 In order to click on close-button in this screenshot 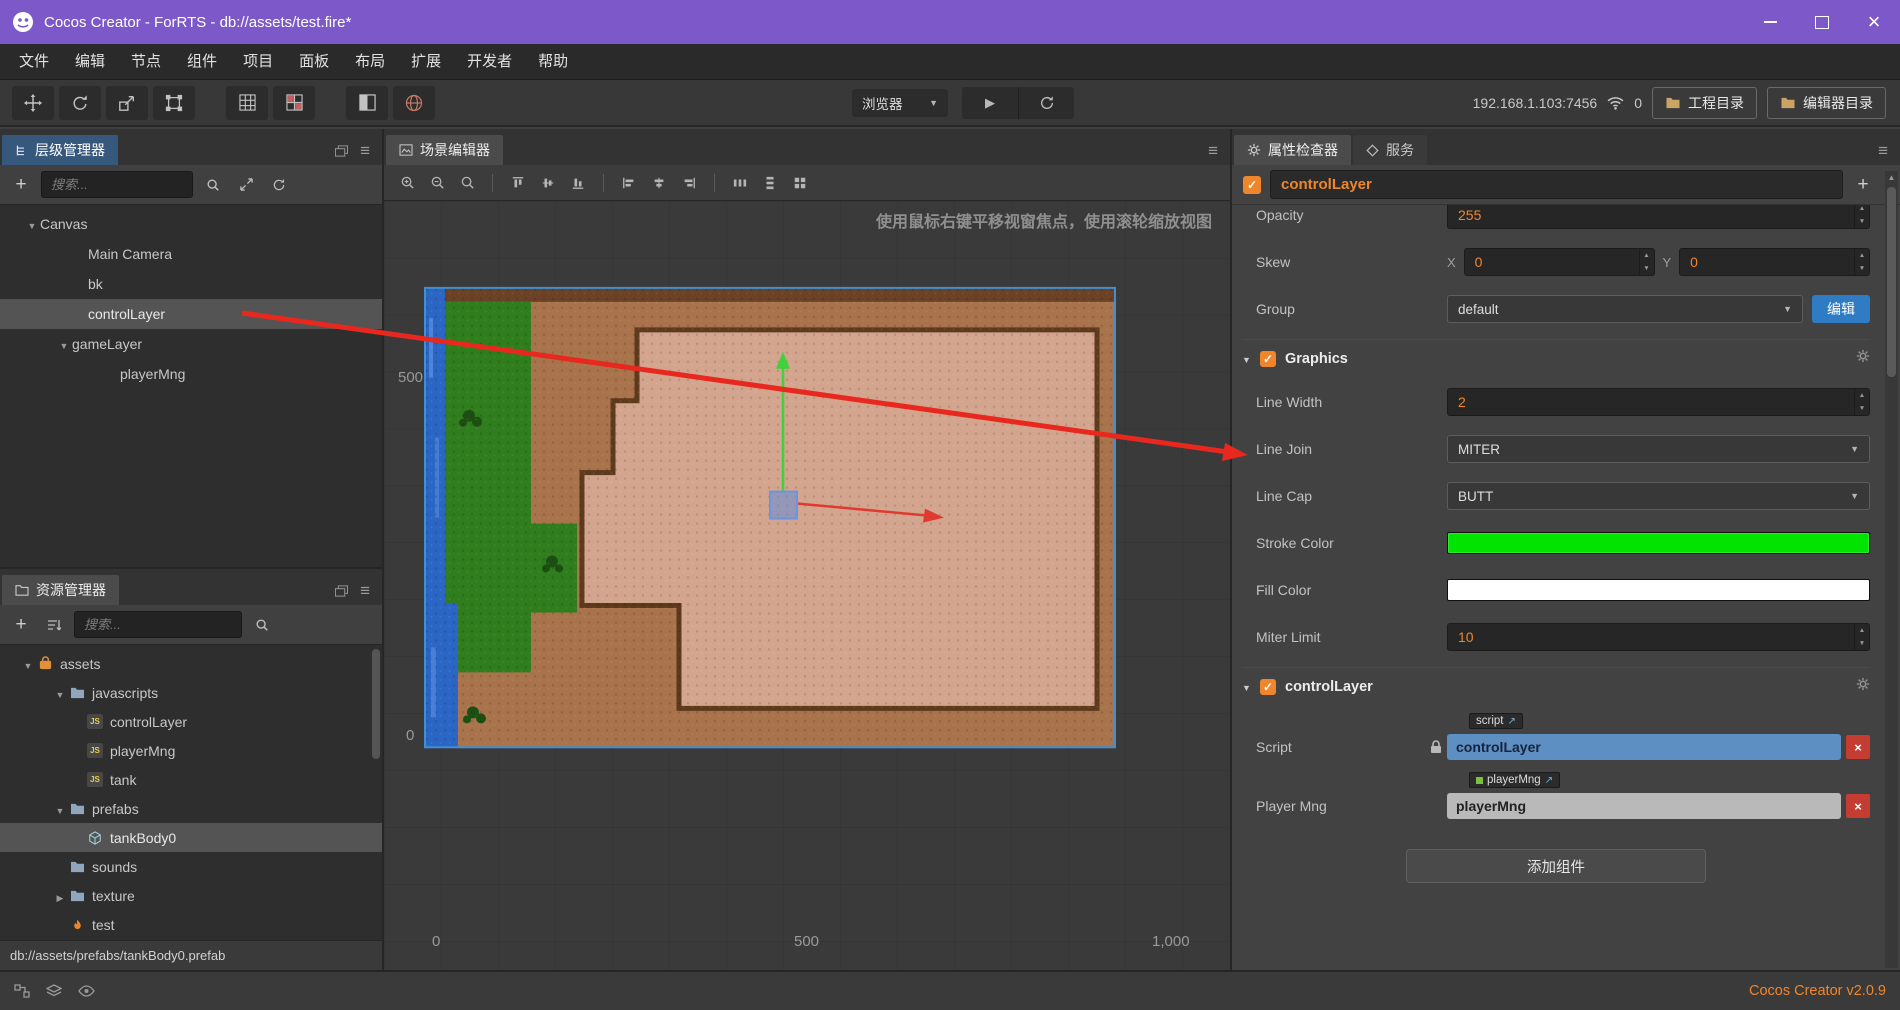, I will do `click(1874, 22)`.